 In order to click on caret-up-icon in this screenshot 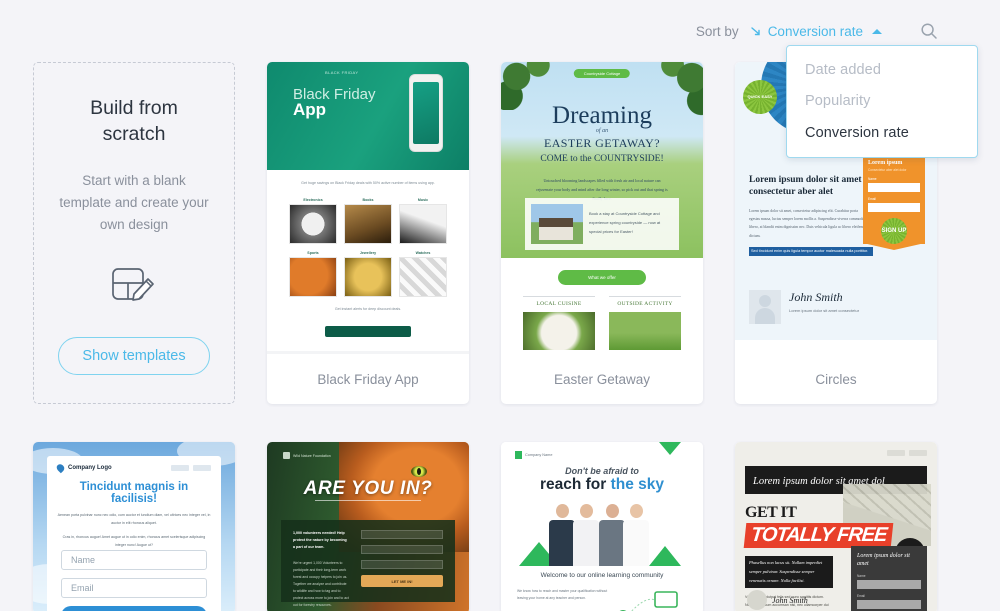, I will do `click(877, 31)`.